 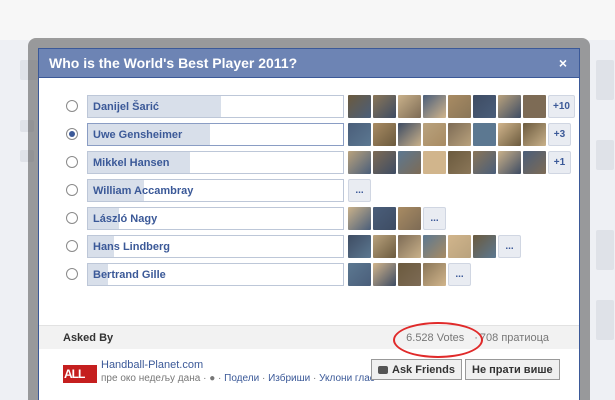 I want to click on option-label: Mikkel Hansen, so click(x=131, y=163).